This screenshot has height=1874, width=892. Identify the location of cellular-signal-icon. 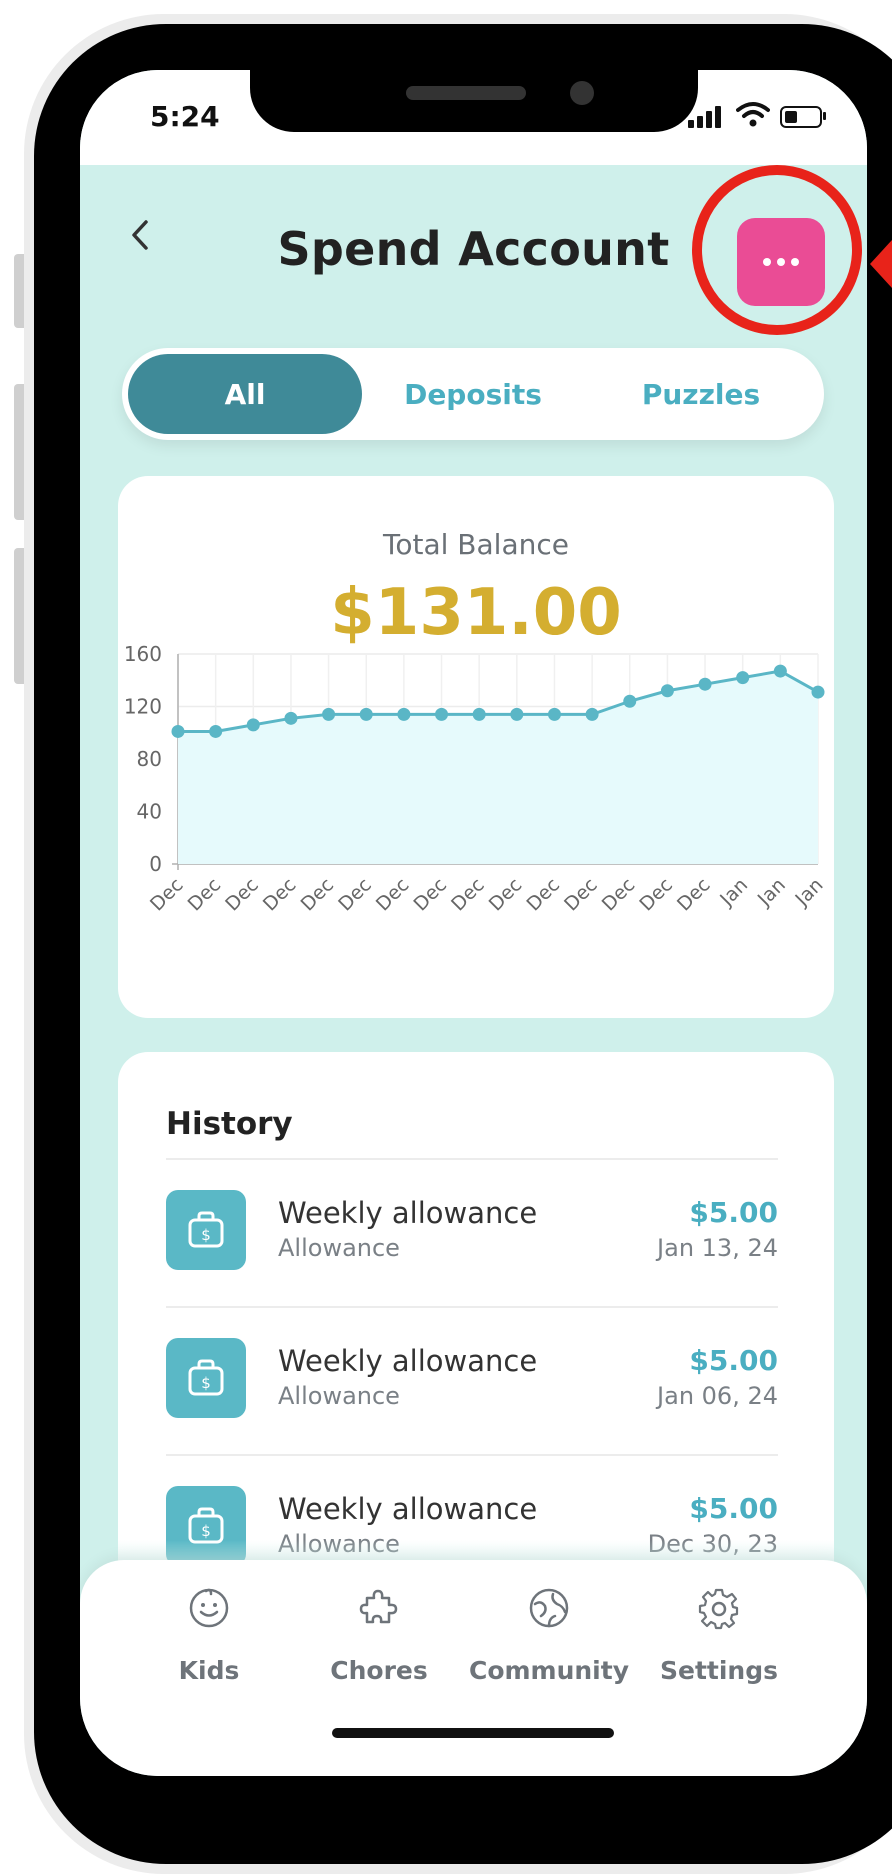
(707, 116).